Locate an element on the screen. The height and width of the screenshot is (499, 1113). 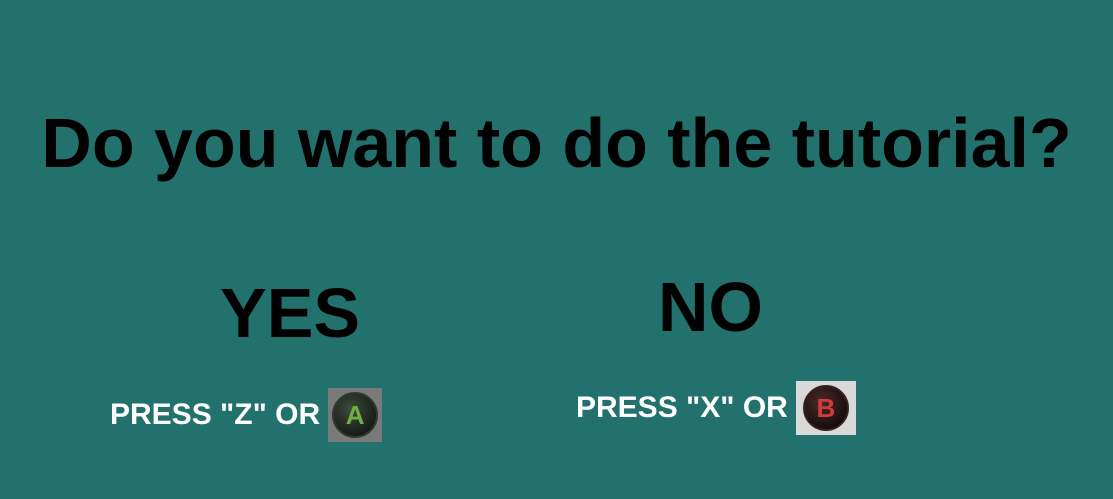
b-button-letter: B is located at coordinates (825, 408).